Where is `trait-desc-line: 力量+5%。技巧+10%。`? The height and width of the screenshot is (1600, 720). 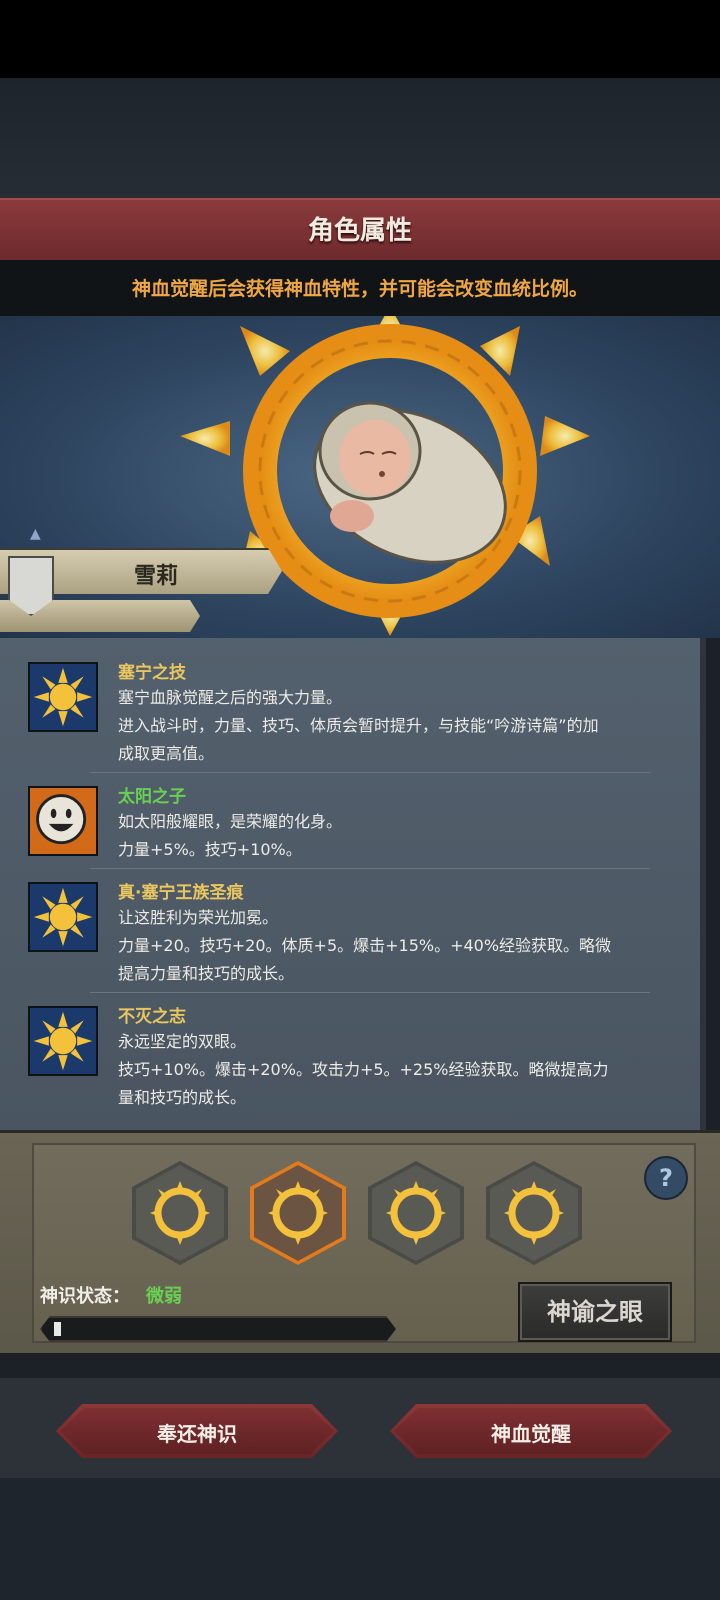
trait-desc-line: 力量+5%。技巧+10%。 is located at coordinates (210, 849).